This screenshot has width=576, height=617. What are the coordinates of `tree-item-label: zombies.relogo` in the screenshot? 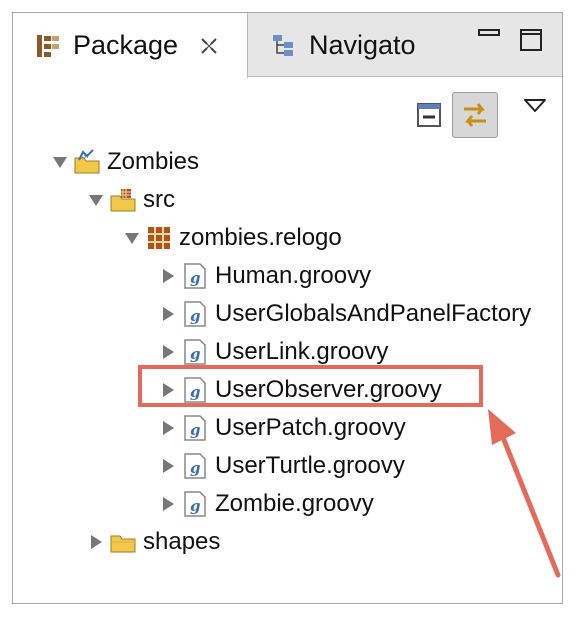 It's located at (260, 237).